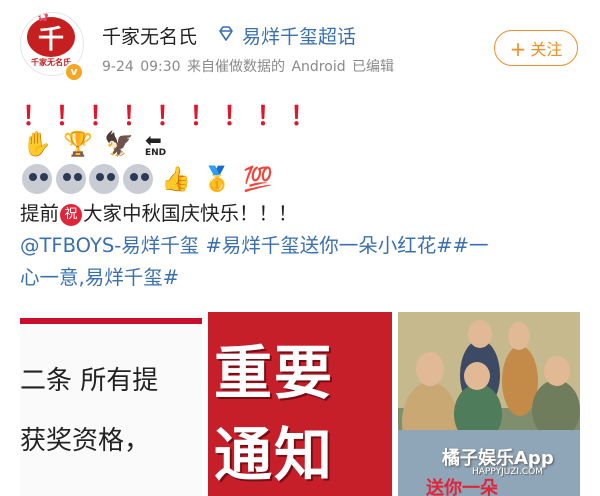 The width and height of the screenshot is (600, 496). I want to click on topic-link: 易烊千玺超话, so click(299, 35).